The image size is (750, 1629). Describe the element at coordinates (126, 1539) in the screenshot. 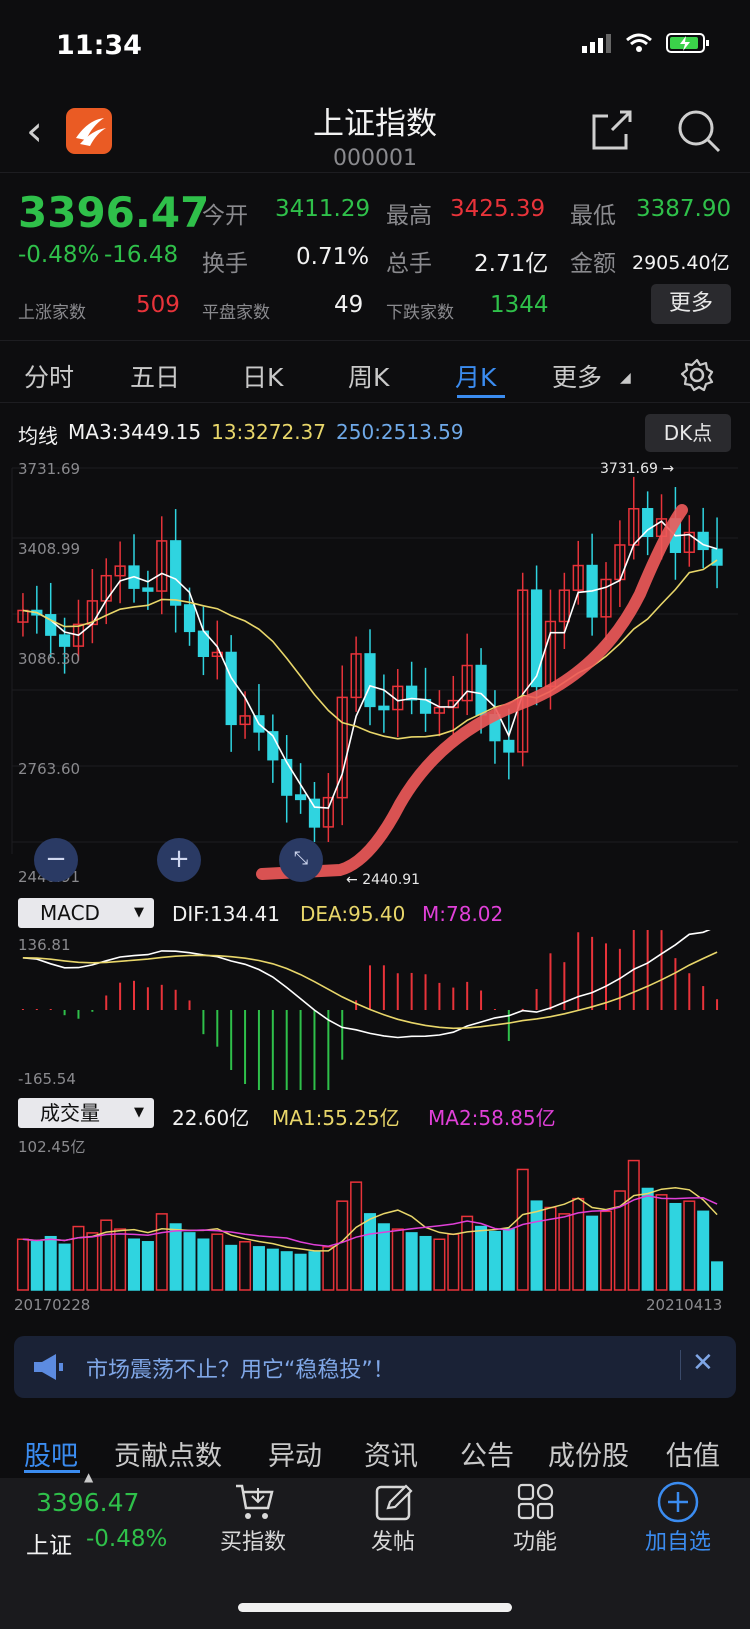

I see `toolbar-index-change: -0.48%` at that location.